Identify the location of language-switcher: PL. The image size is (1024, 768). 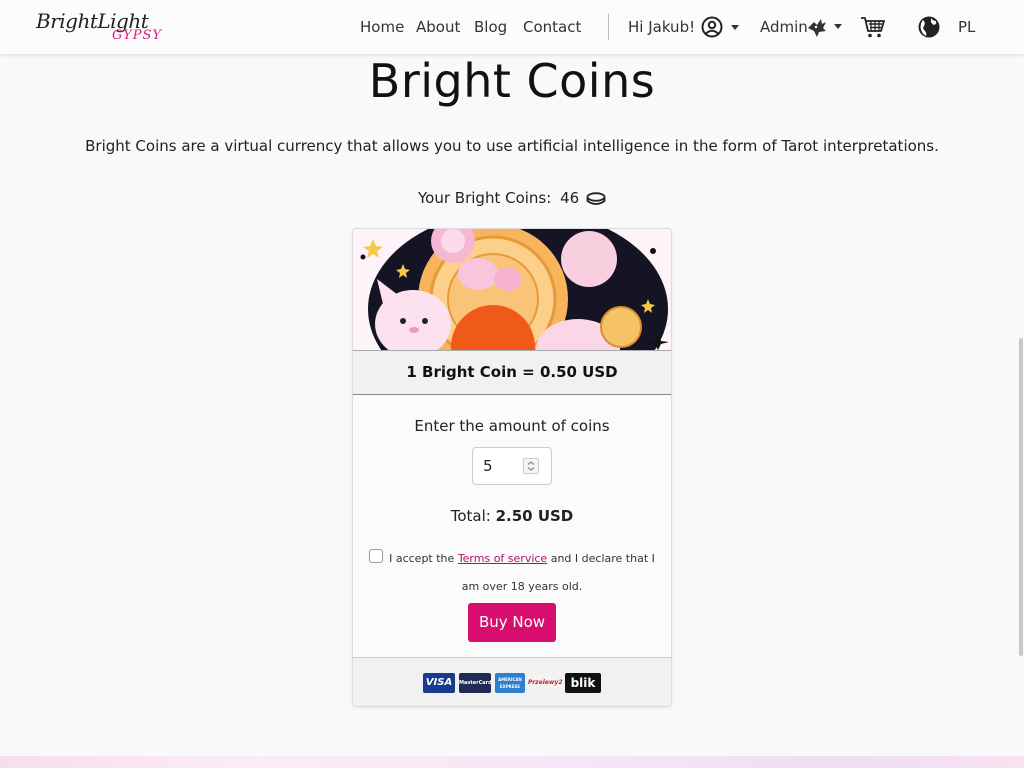
(966, 27).